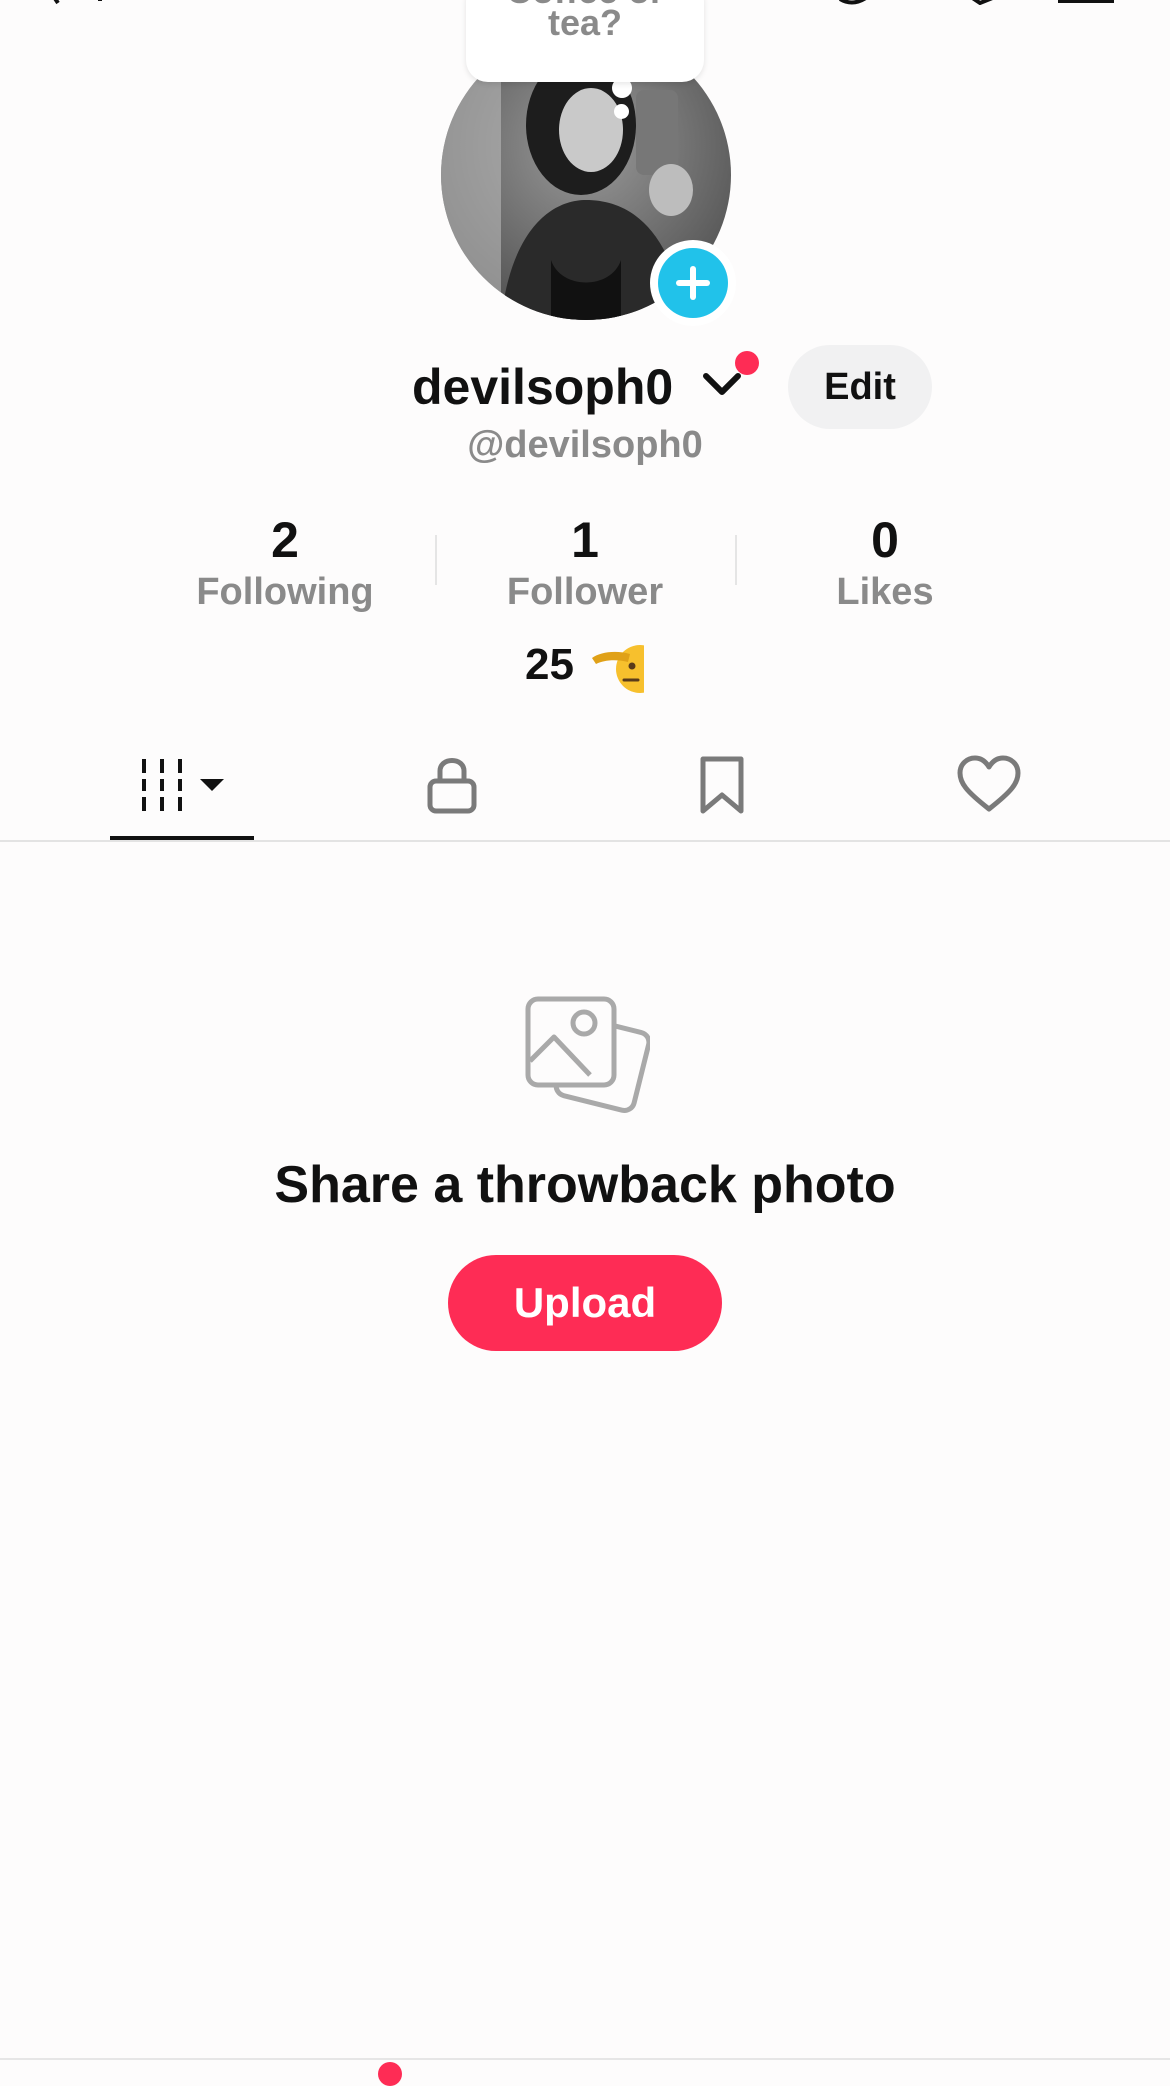 This screenshot has height=2086, width=1170. What do you see at coordinates (722, 785) in the screenshot?
I see `bookmark-icon` at bounding box center [722, 785].